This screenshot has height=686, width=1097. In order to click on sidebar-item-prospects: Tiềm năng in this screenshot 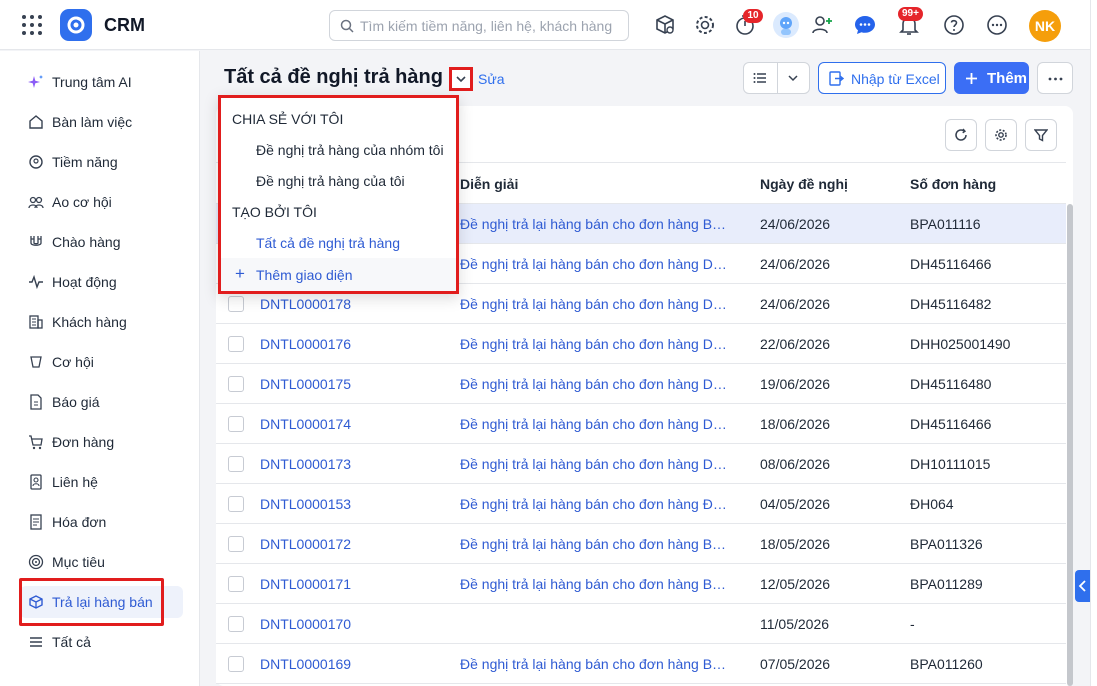, I will do `click(101, 162)`.